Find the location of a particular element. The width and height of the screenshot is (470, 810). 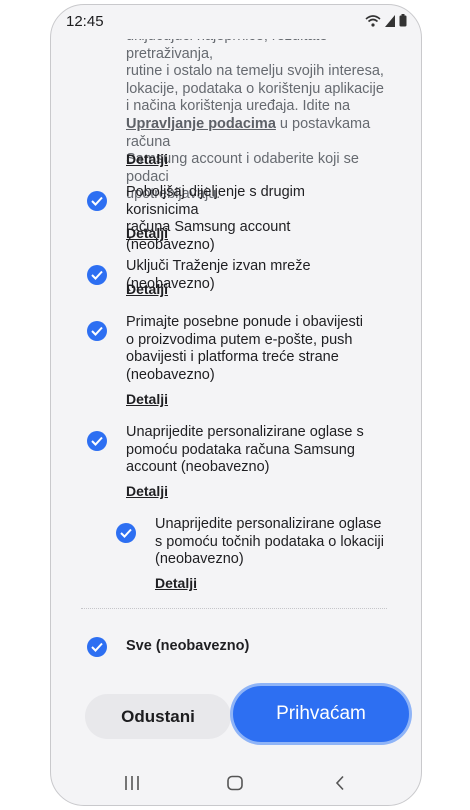

label-line: Primajte posebne ponude i obavijesti is located at coordinates (244, 322).